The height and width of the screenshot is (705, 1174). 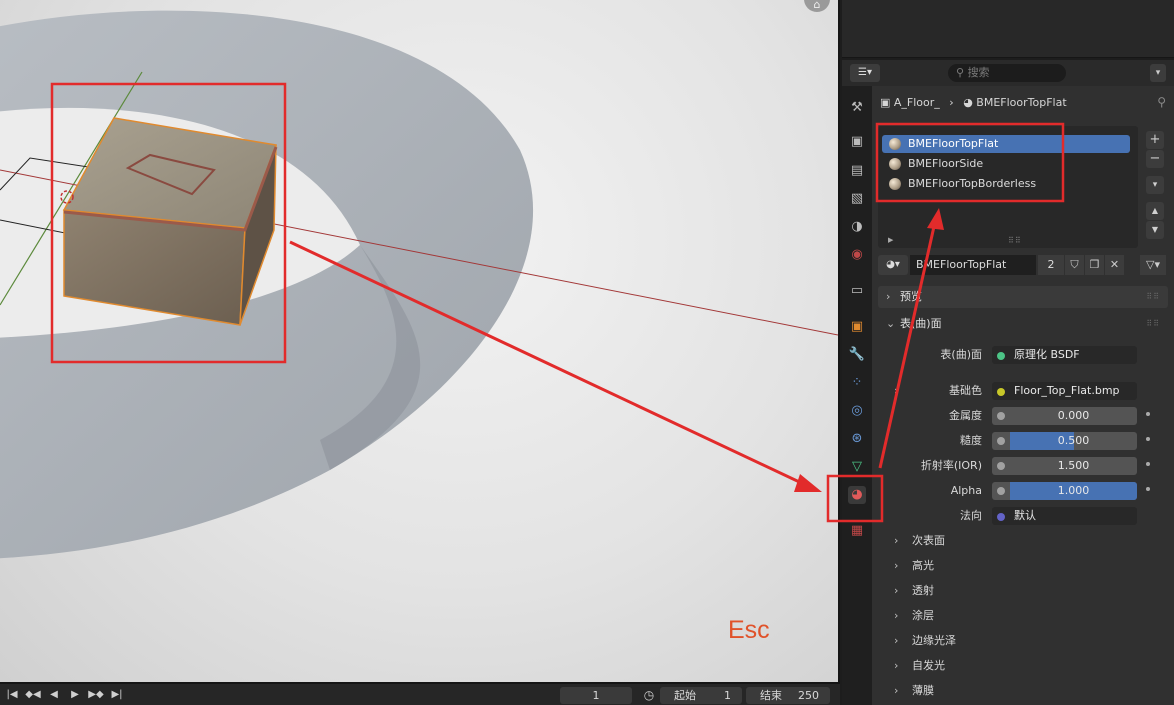 I want to click on material-selector-row: ◕▾ BMEFloorTopFlat 2 ⛉ ❐ ✕ ▽▾, so click(x=1023, y=265).